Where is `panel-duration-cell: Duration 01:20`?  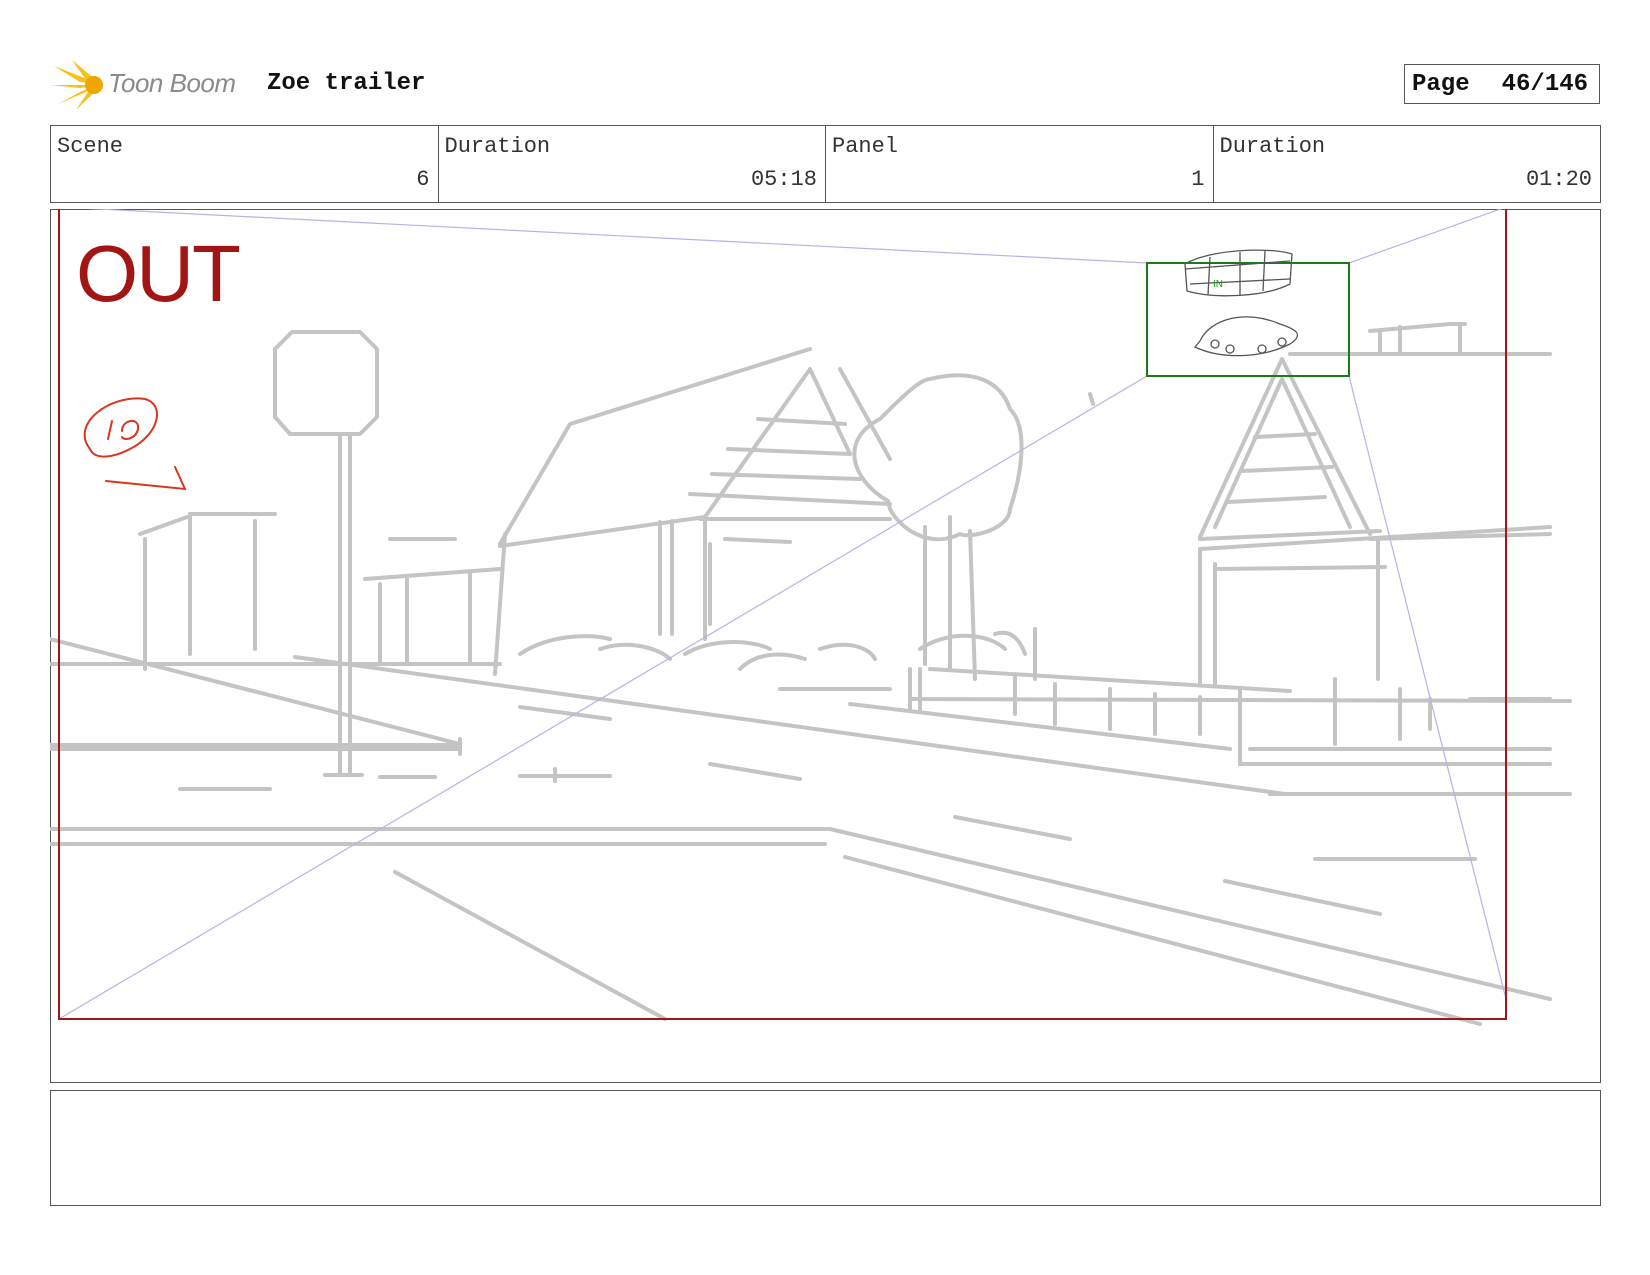
panel-duration-cell: Duration 01:20 is located at coordinates (1407, 164).